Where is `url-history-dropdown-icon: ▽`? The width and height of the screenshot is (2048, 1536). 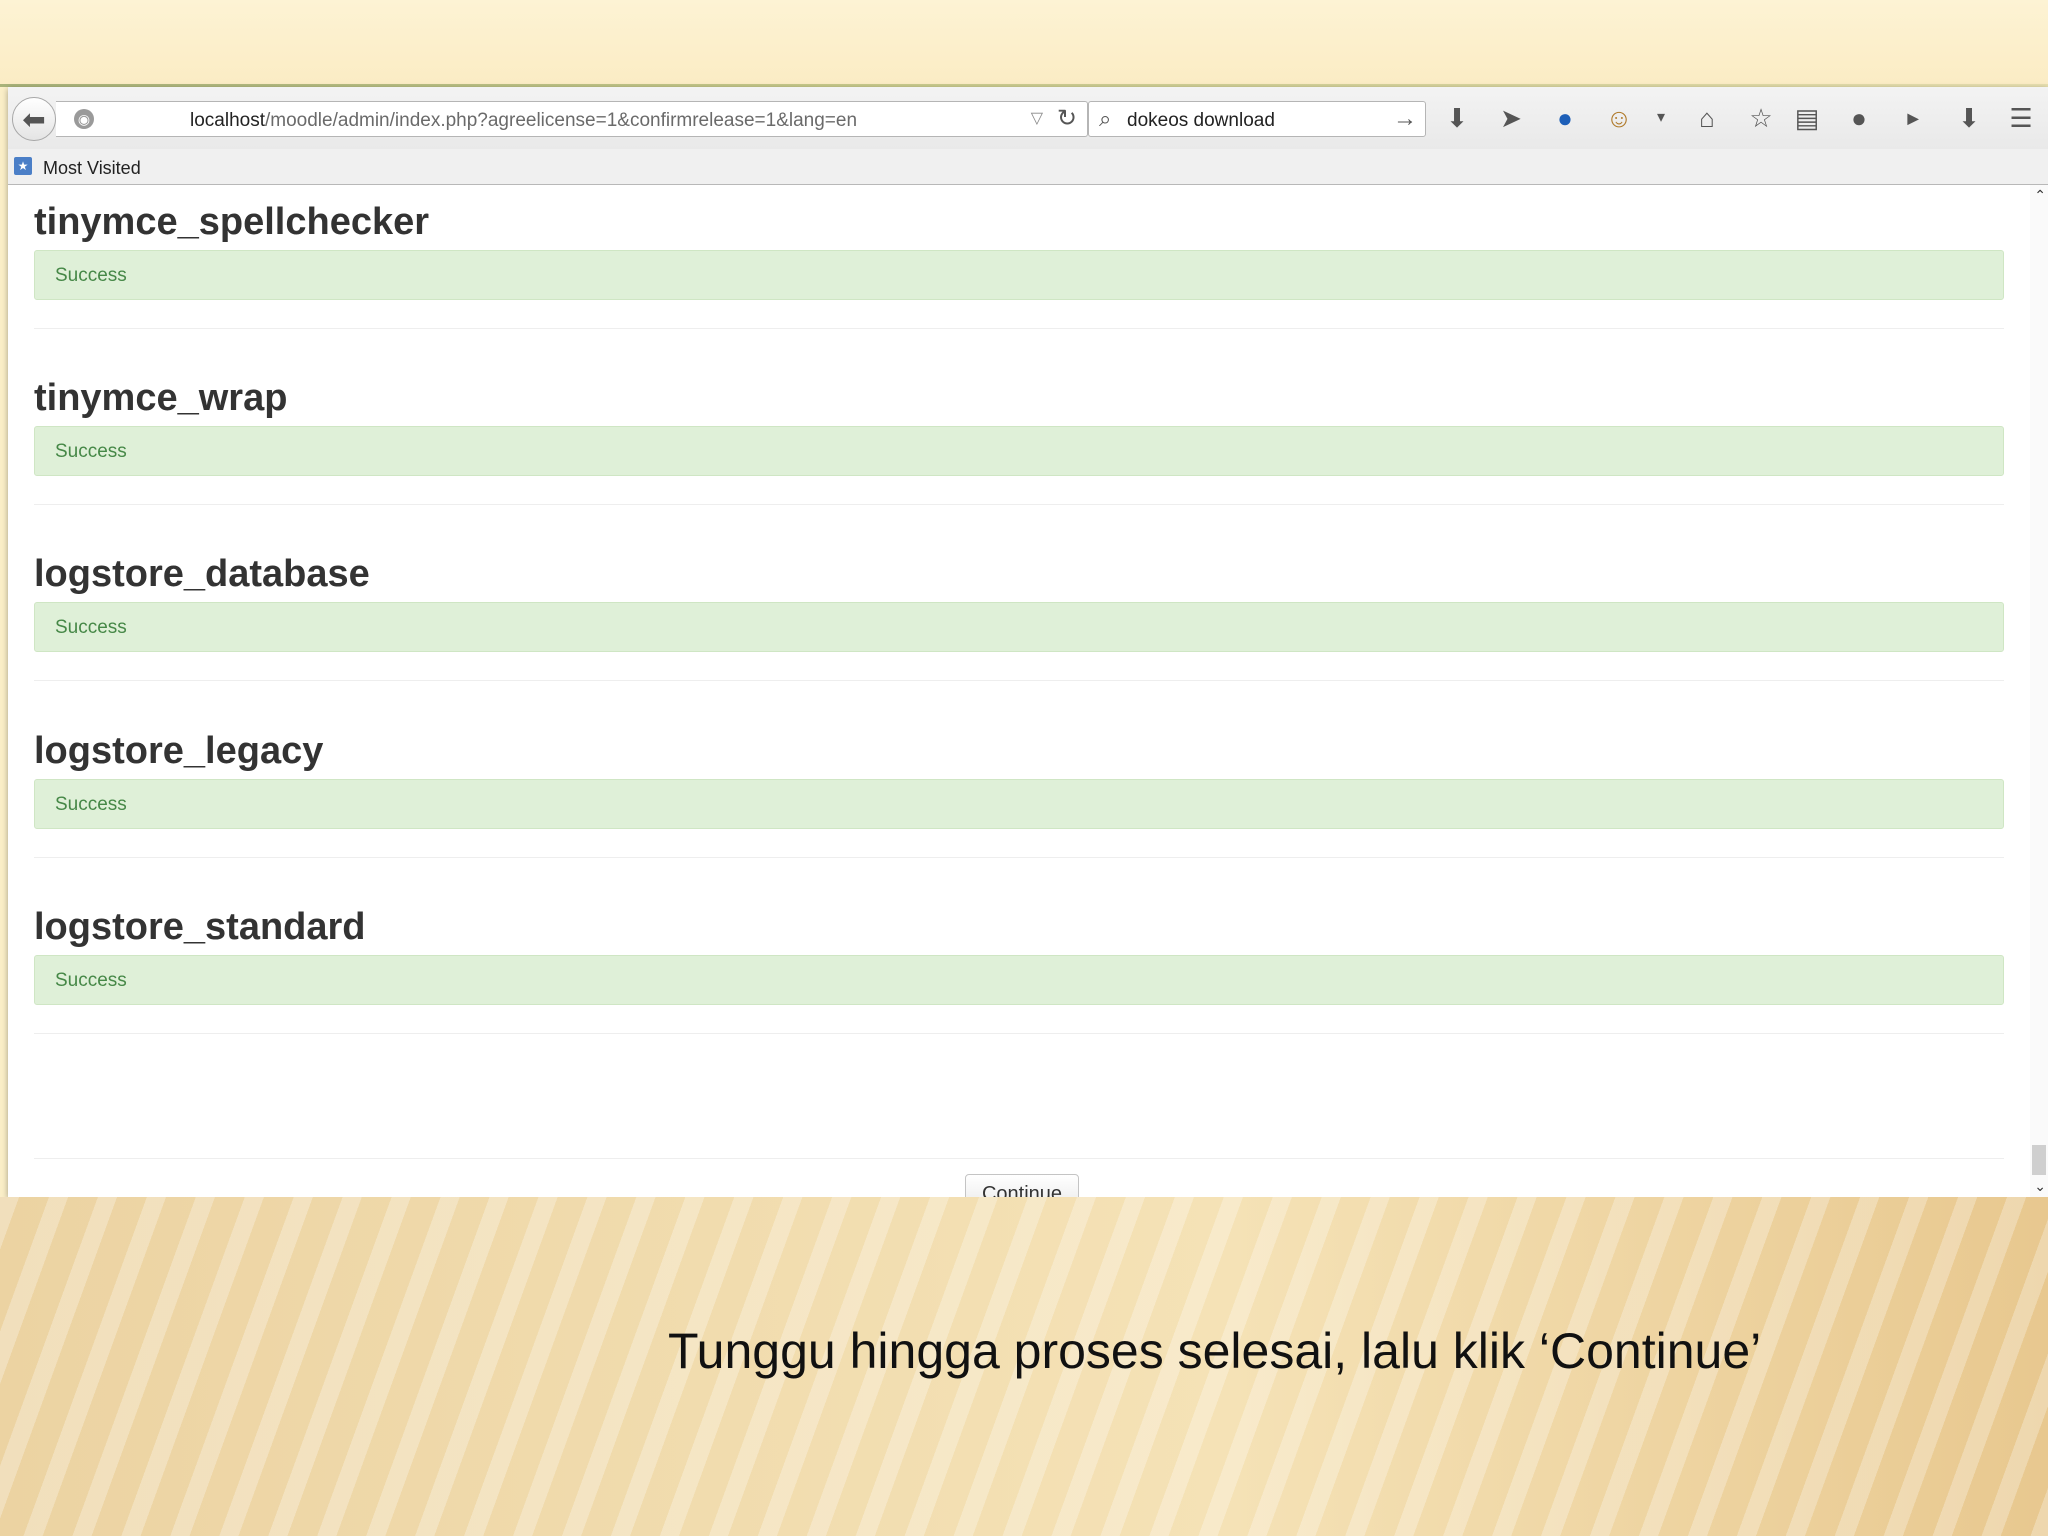
url-history-dropdown-icon: ▽ is located at coordinates (1037, 118).